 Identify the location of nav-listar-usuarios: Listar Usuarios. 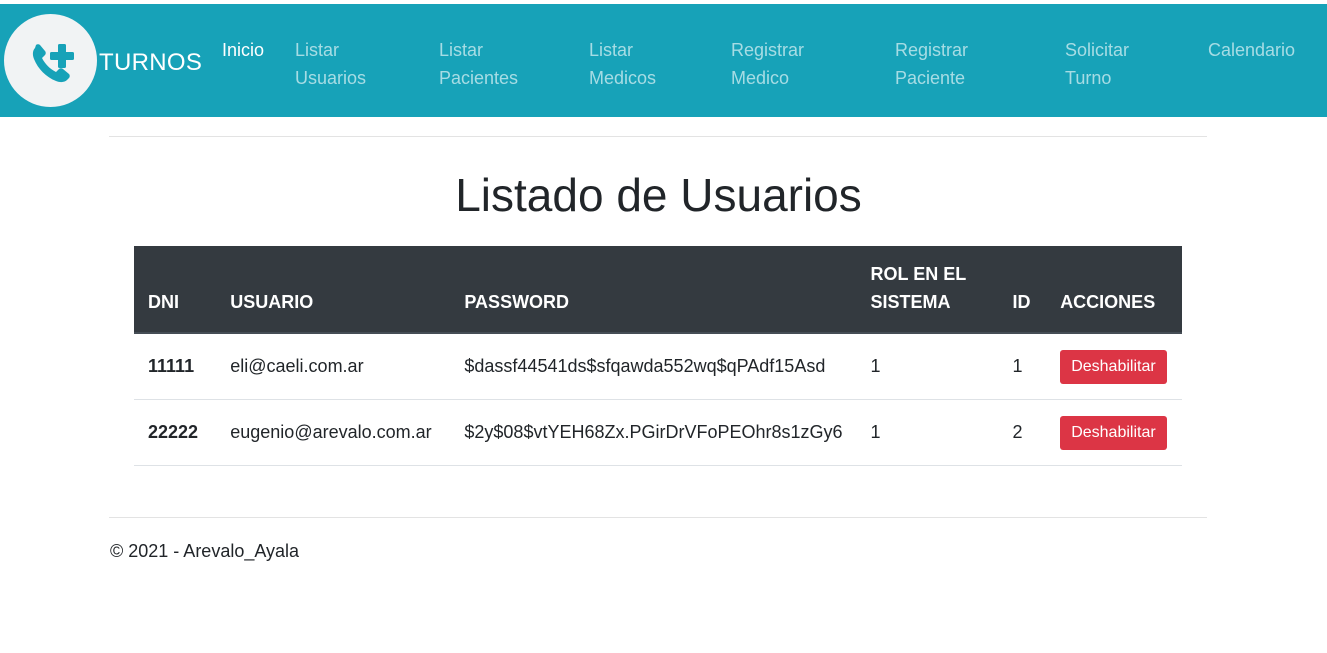
(330, 64).